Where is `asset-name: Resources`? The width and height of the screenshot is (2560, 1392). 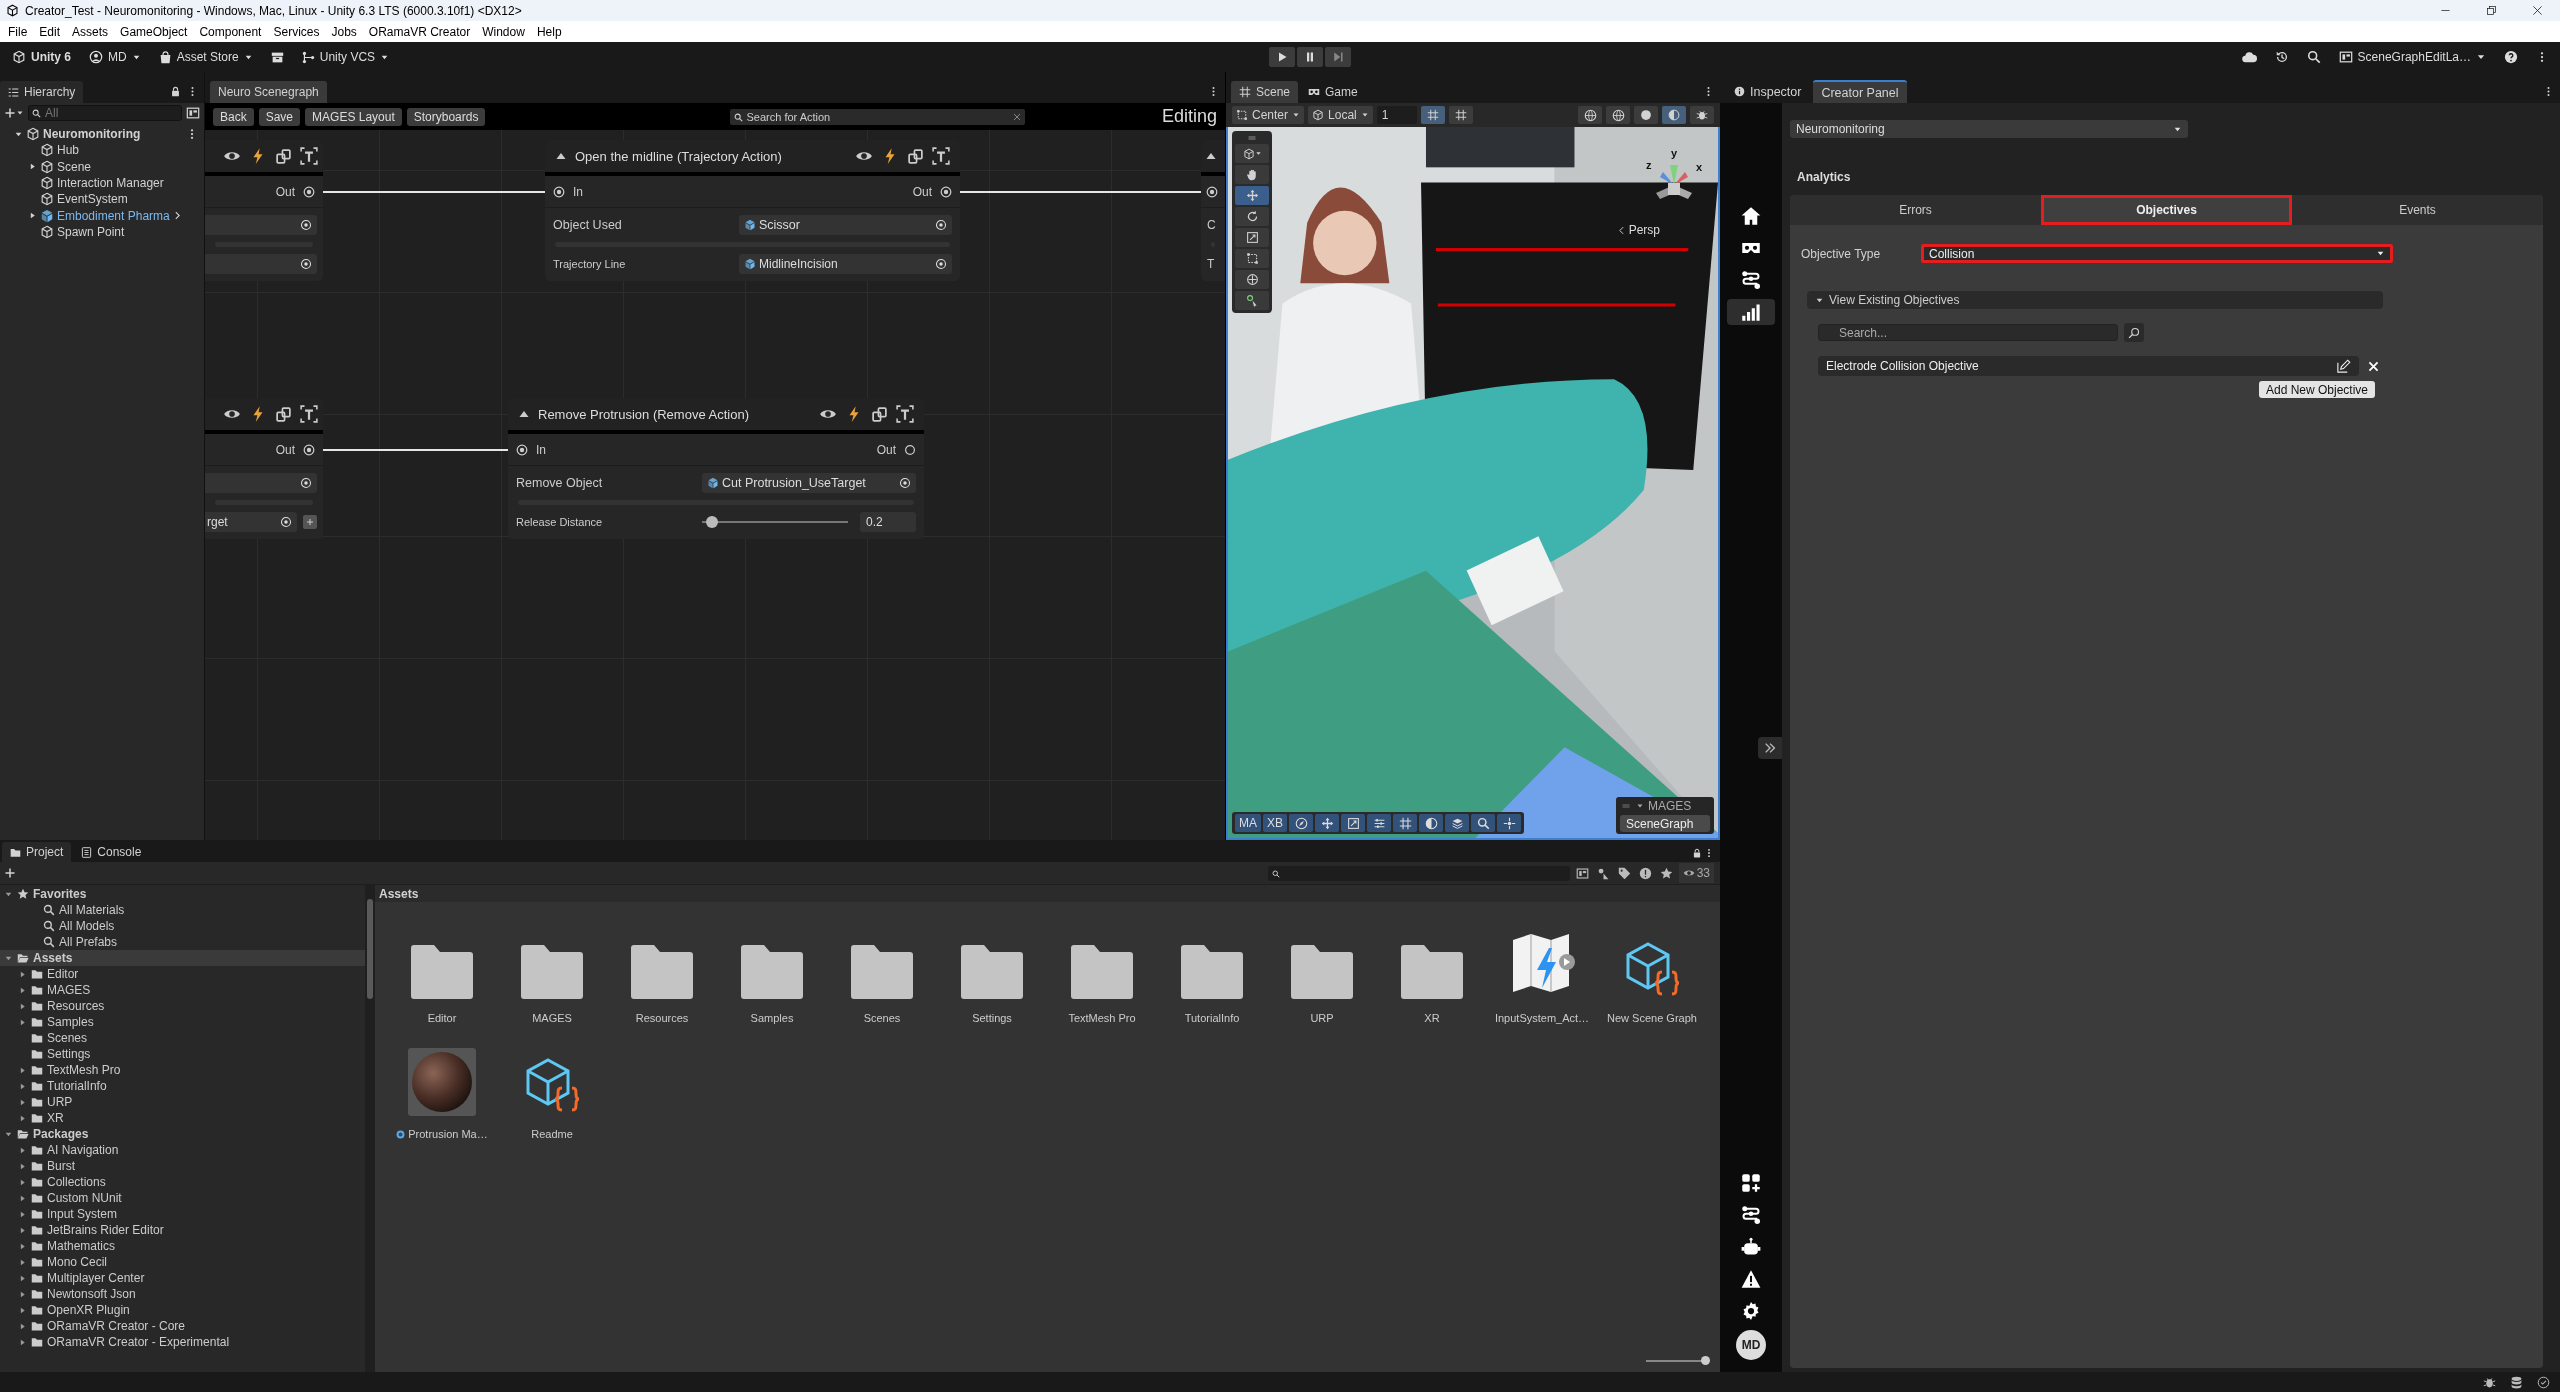 asset-name: Resources is located at coordinates (662, 1018).